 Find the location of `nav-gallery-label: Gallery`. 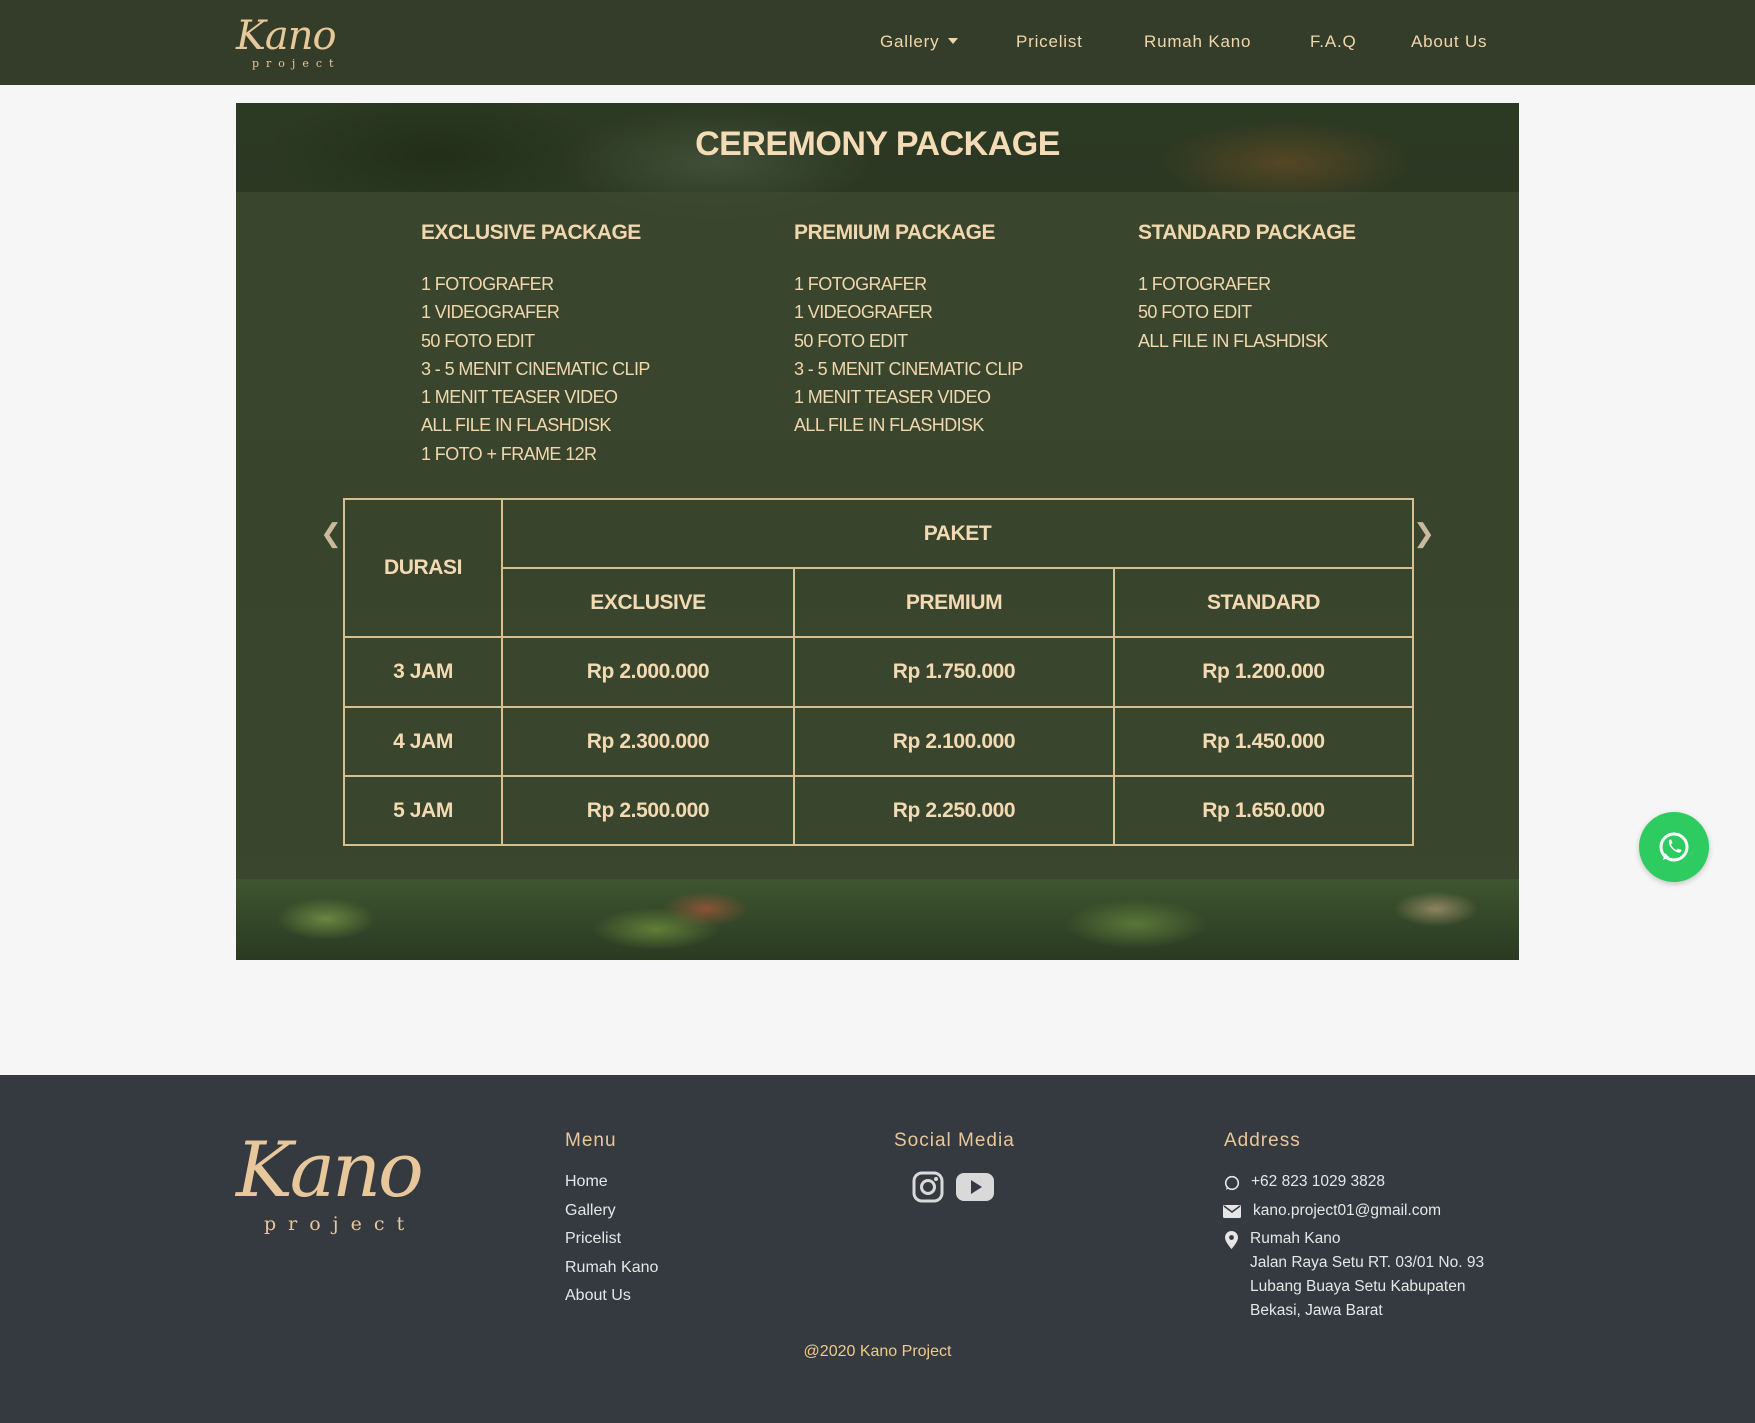

nav-gallery-label: Gallery is located at coordinates (910, 41).